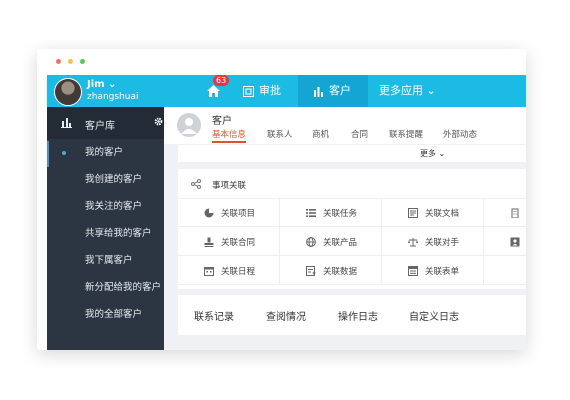 Image resolution: width=570 pixels, height=400 pixels. What do you see at coordinates (311, 271) in the screenshot?
I see `data-icon` at bounding box center [311, 271].